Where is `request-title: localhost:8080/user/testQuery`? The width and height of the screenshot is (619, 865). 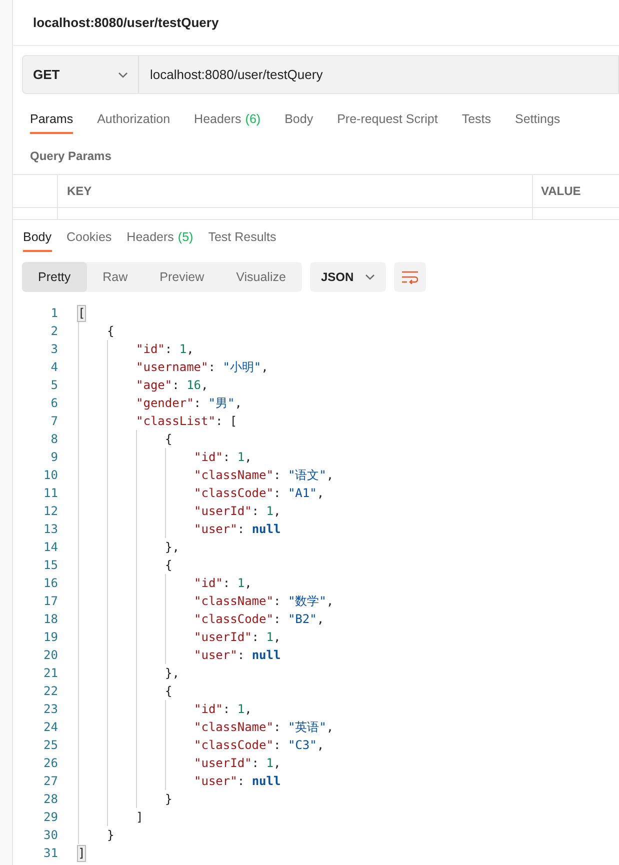
request-title: localhost:8080/user/testQuery is located at coordinates (126, 23).